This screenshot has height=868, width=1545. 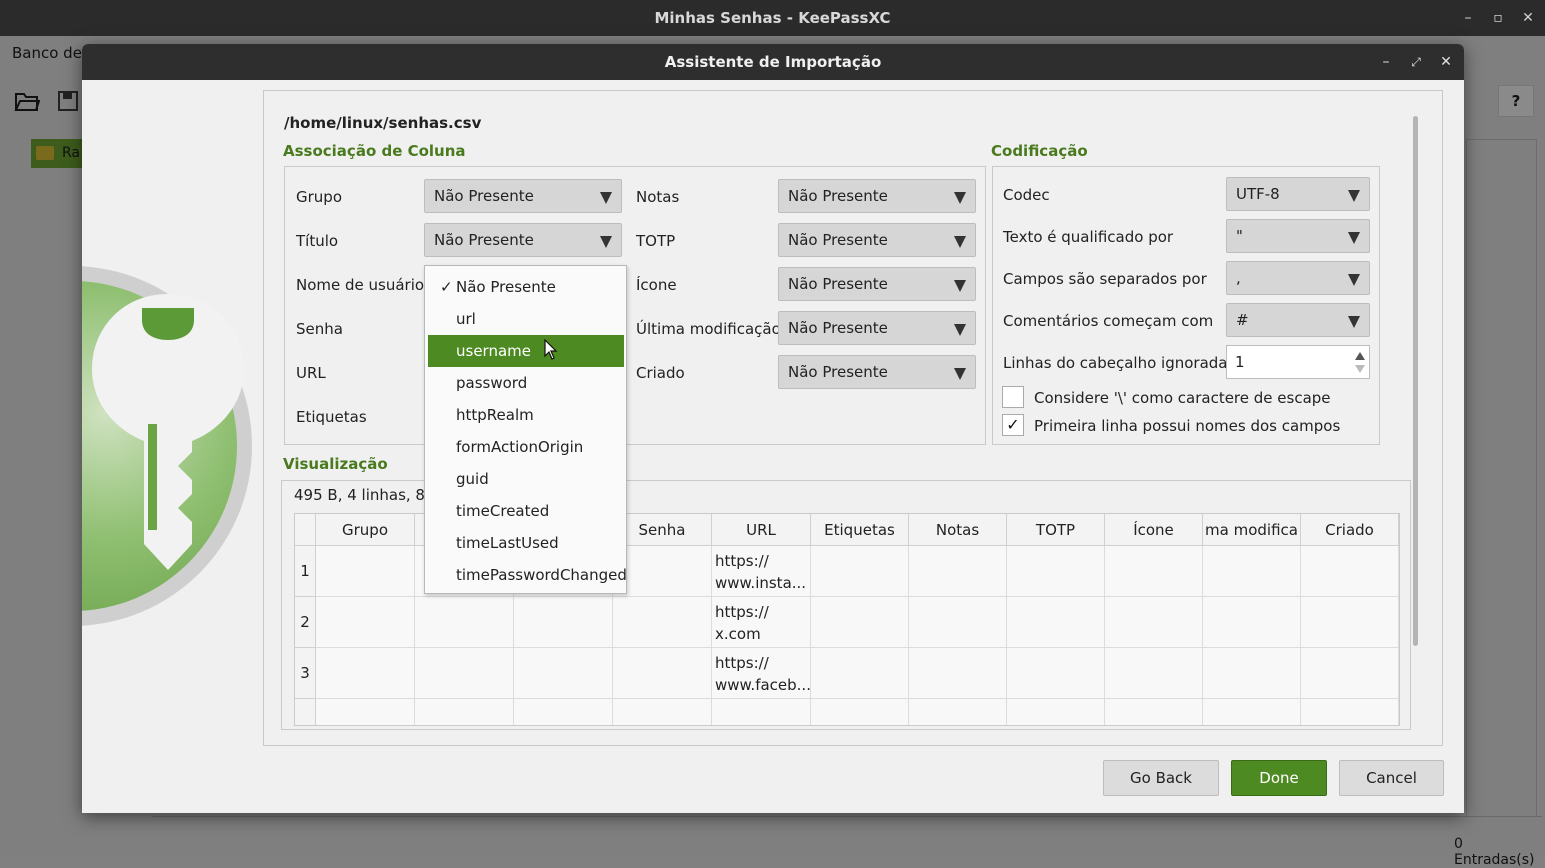 I want to click on dropdown-option-timepasswordchanged: timePasswordChanged, so click(x=527, y=575).